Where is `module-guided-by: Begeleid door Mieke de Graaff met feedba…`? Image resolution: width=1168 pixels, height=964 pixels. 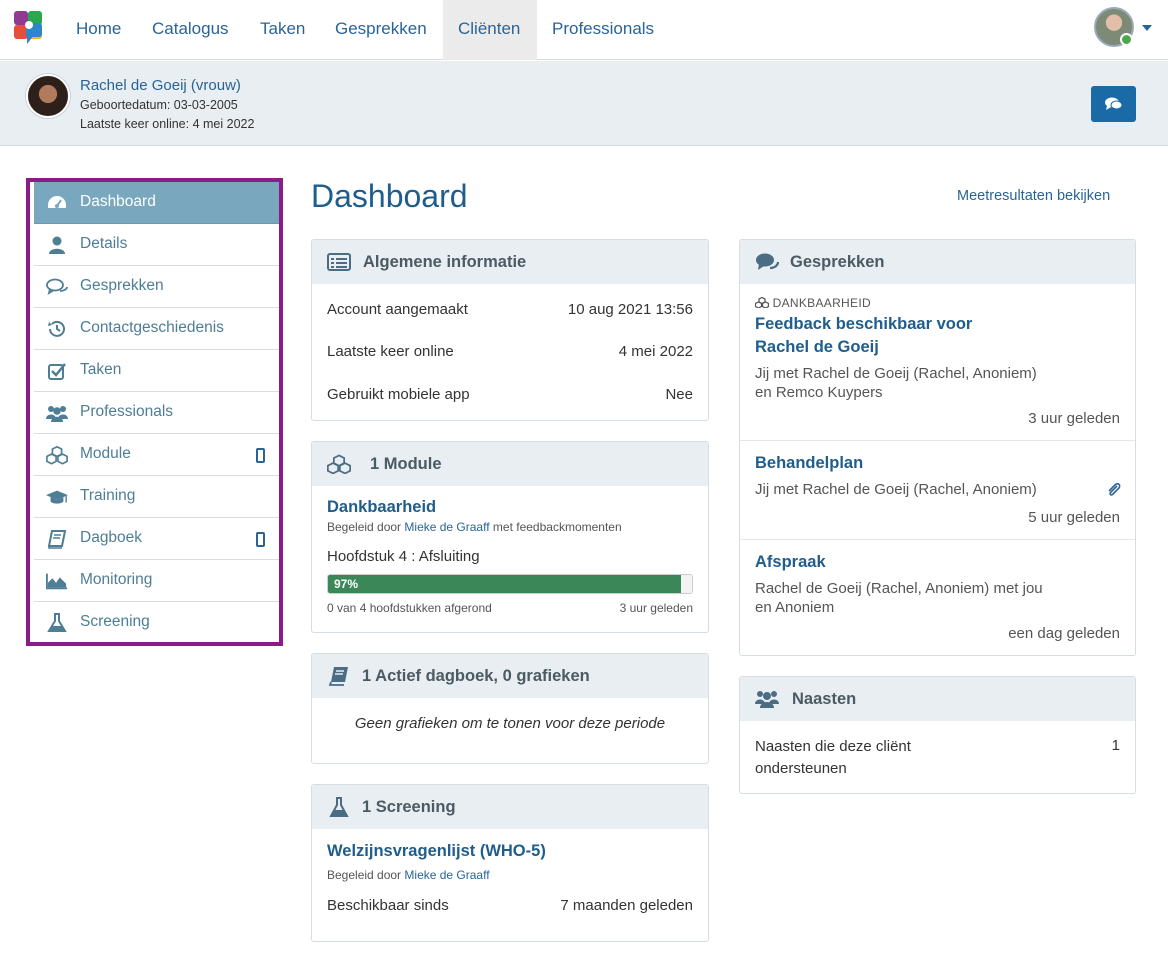 module-guided-by: Begeleid door Mieke de Graaff met feedba… is located at coordinates (474, 527).